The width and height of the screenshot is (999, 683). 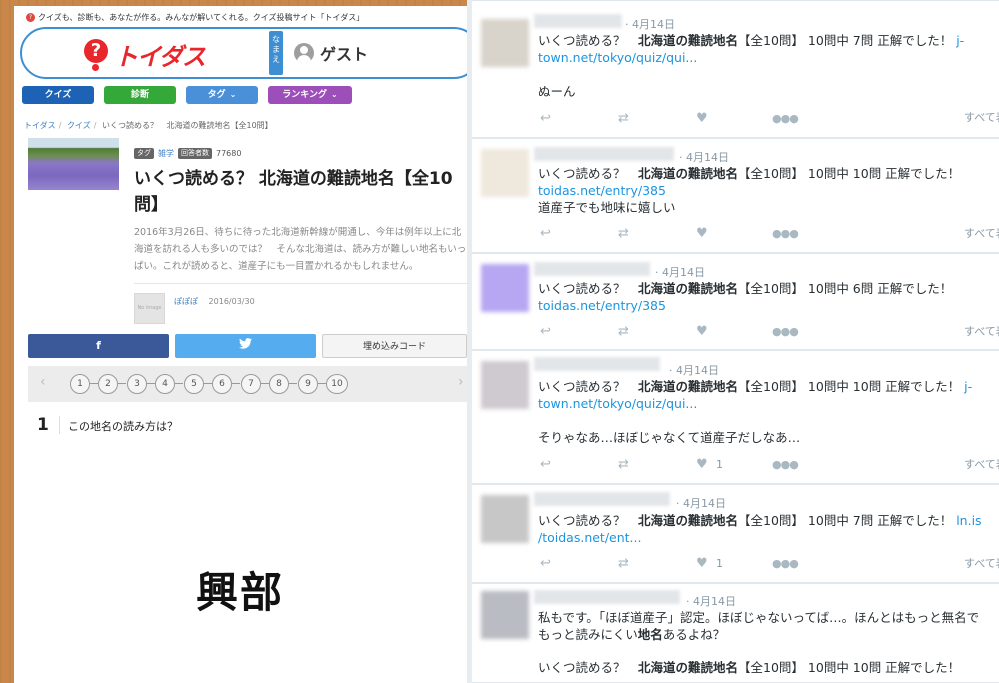 What do you see at coordinates (222, 384) in the screenshot?
I see `page-6: 6` at bounding box center [222, 384].